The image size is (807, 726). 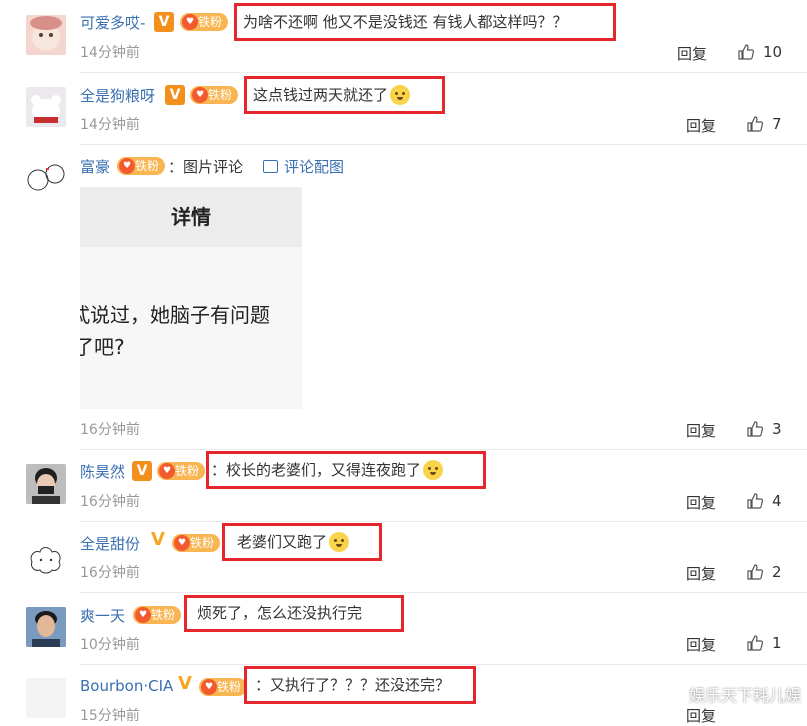 I want to click on image-title: 详情, so click(x=191, y=217).